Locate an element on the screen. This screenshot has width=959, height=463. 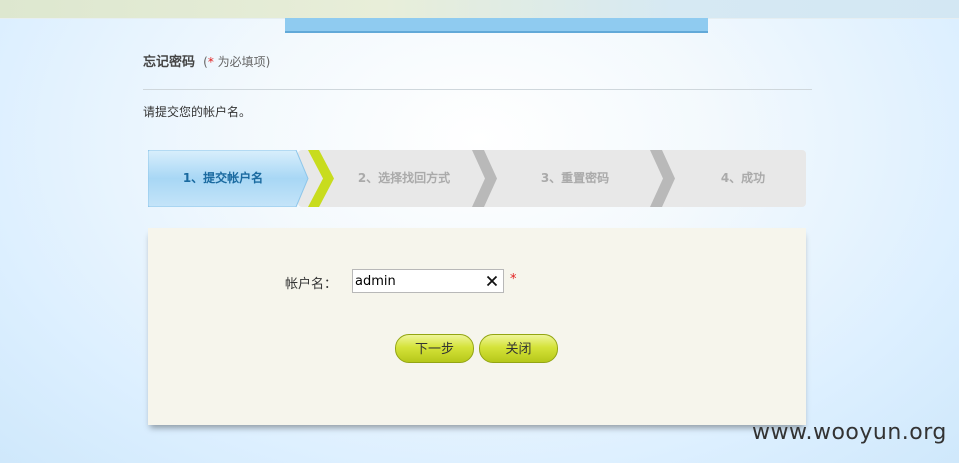
clear-icon is located at coordinates (492, 281).